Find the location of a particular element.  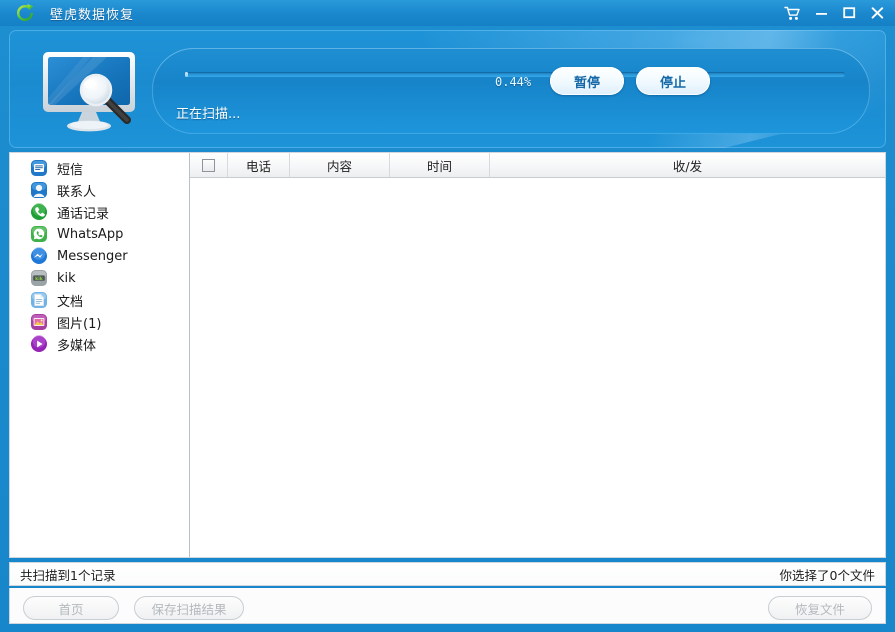

document-icon is located at coordinates (39, 300).